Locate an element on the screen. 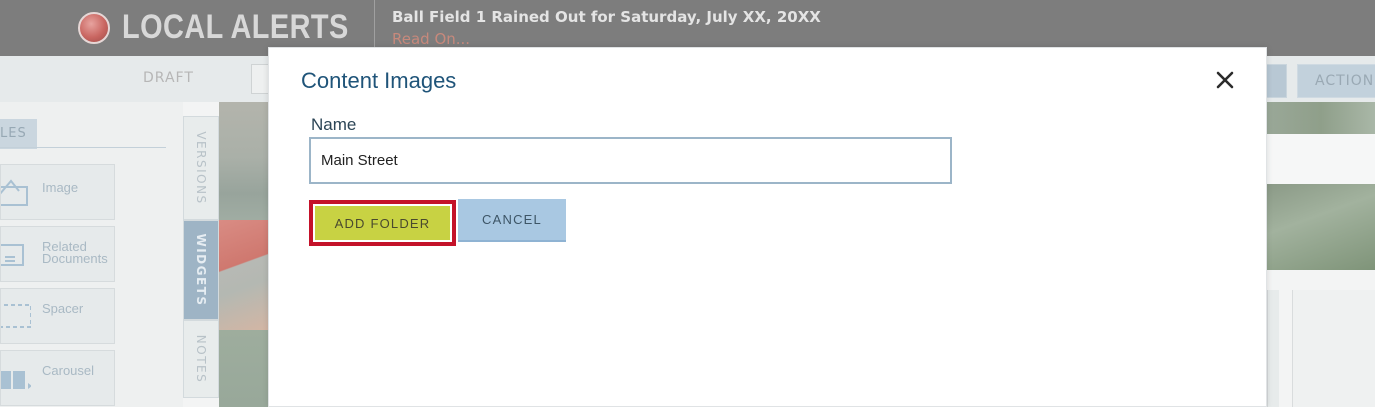 This screenshot has width=1375, height=407. widget-carousel: Carousel is located at coordinates (57, 378).